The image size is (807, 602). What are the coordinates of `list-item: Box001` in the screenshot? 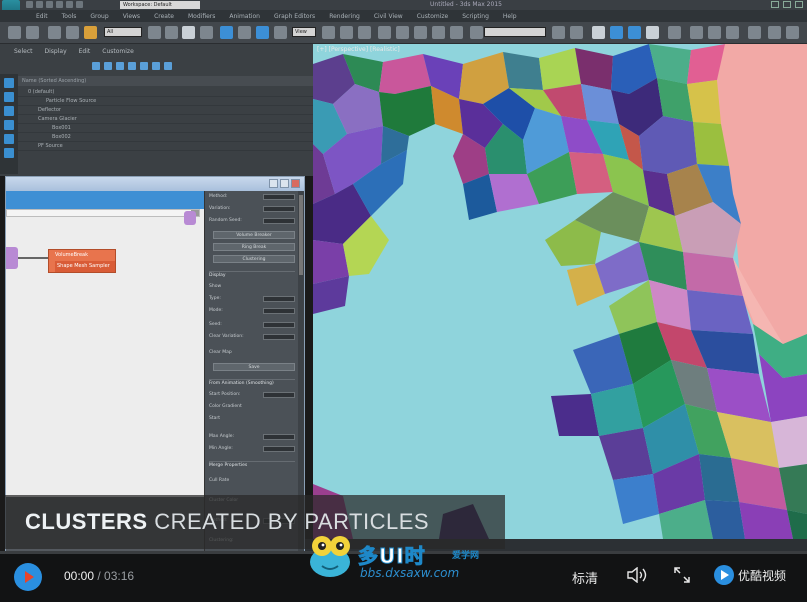 It's located at (165, 128).